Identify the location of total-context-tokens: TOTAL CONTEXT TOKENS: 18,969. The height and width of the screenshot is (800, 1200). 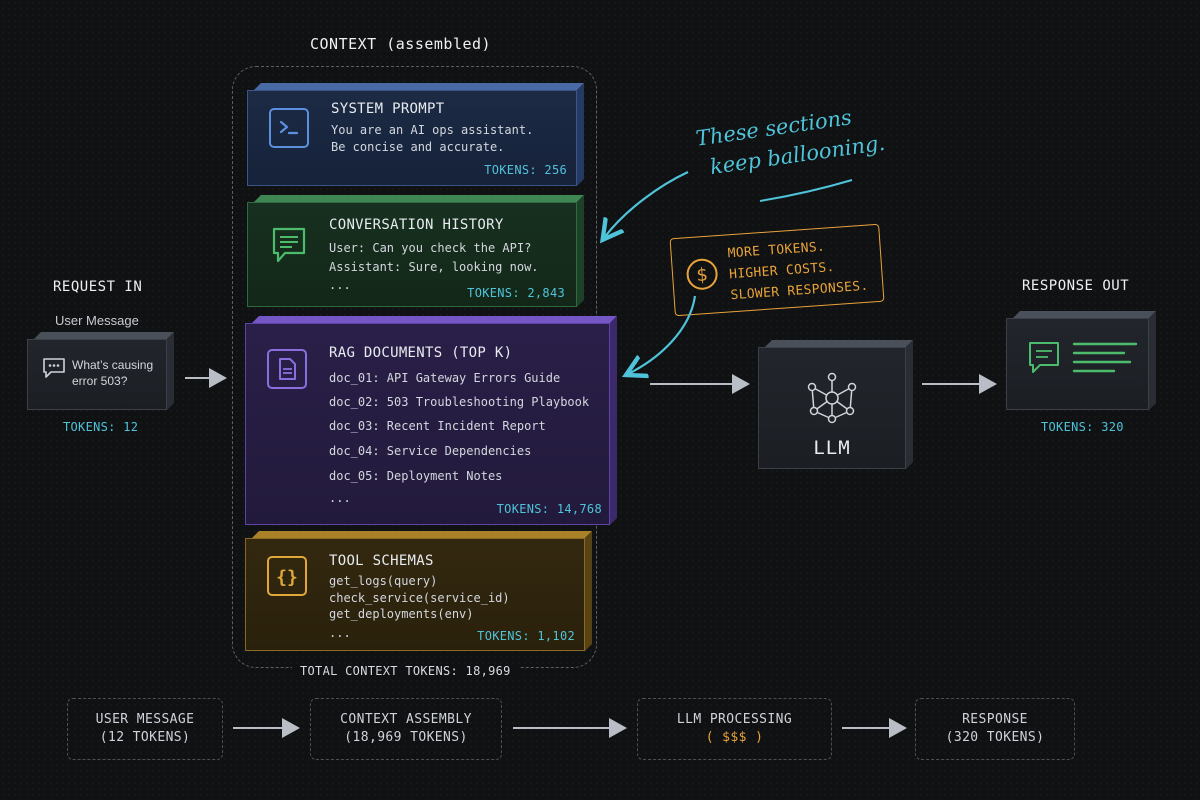
(405, 671).